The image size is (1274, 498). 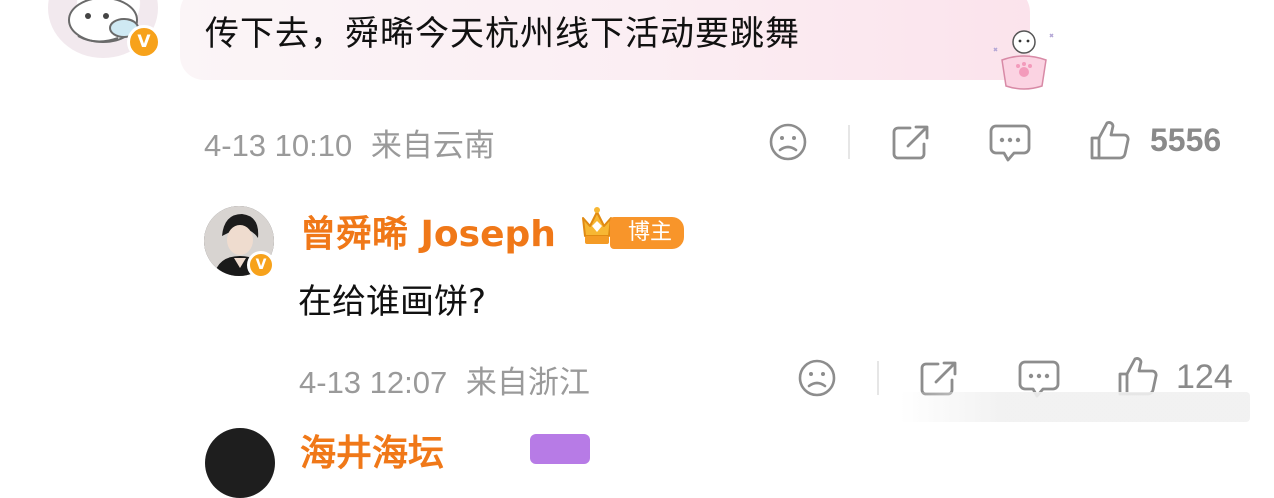 What do you see at coordinates (432, 145) in the screenshot?
I see `comment-location: 来自云南` at bounding box center [432, 145].